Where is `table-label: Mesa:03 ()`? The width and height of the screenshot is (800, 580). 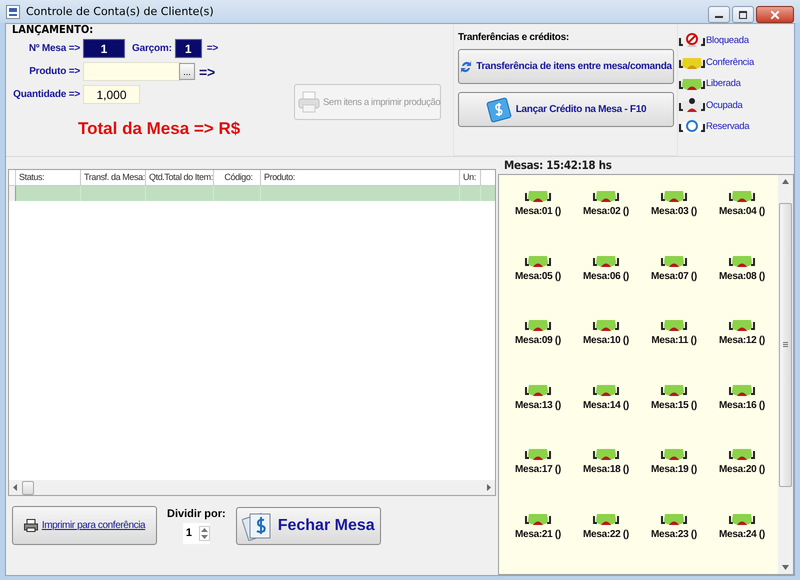
table-label: Mesa:03 () is located at coordinates (674, 211).